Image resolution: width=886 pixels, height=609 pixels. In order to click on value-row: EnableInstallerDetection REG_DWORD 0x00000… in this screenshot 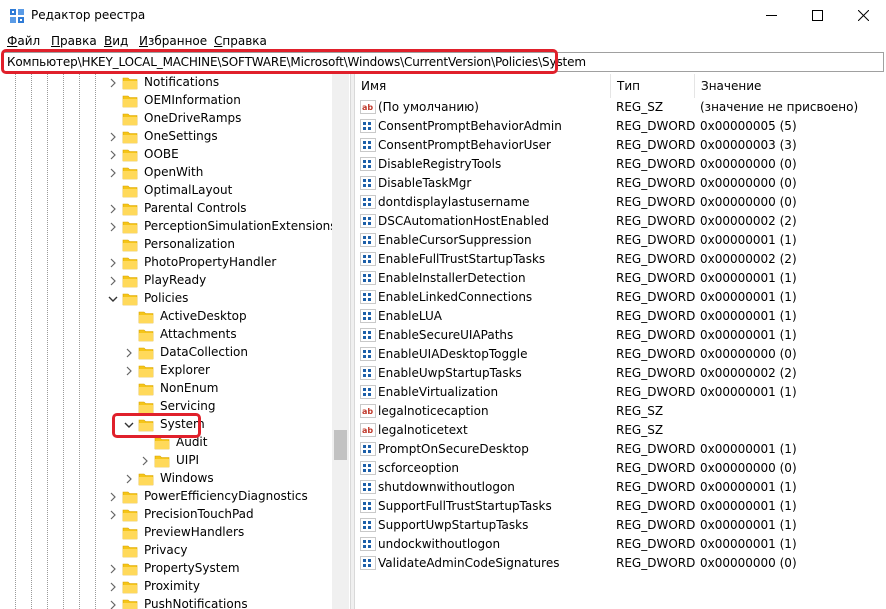, I will do `click(620, 278)`.